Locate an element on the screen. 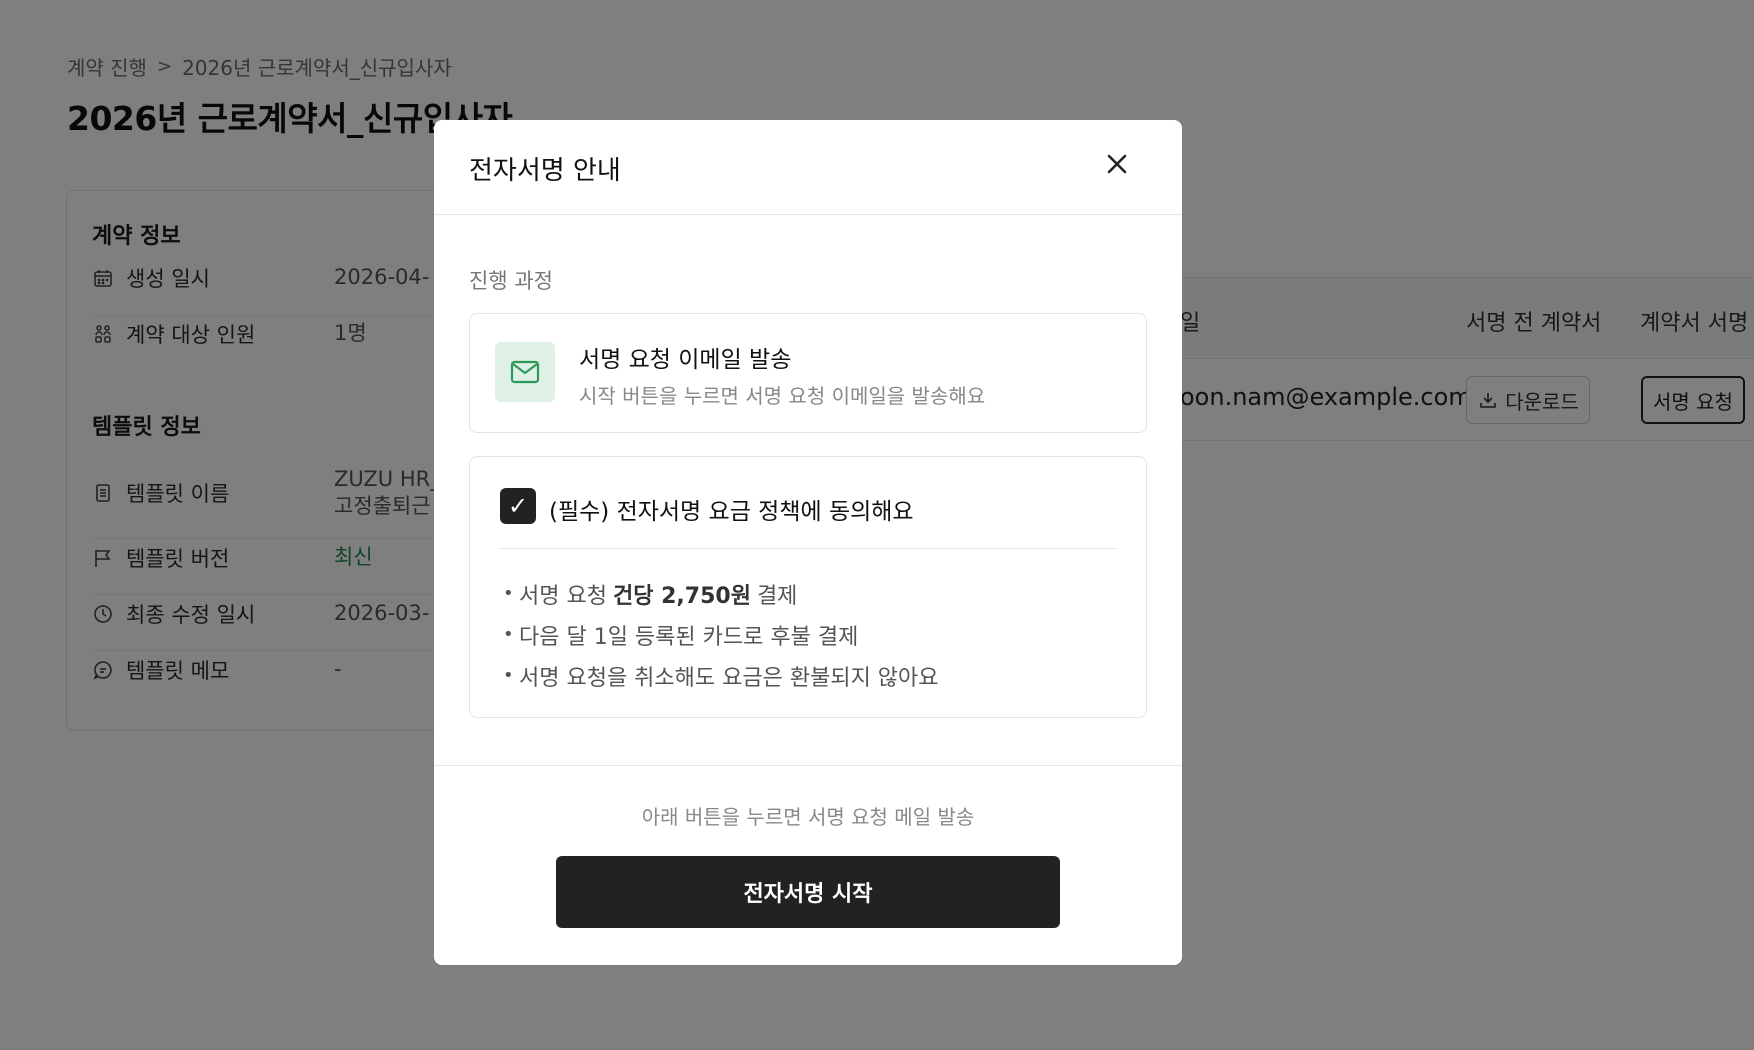  list-item: • 서명 요청을 취소해도 요금은 환불되지 않아요 is located at coordinates (721, 675).